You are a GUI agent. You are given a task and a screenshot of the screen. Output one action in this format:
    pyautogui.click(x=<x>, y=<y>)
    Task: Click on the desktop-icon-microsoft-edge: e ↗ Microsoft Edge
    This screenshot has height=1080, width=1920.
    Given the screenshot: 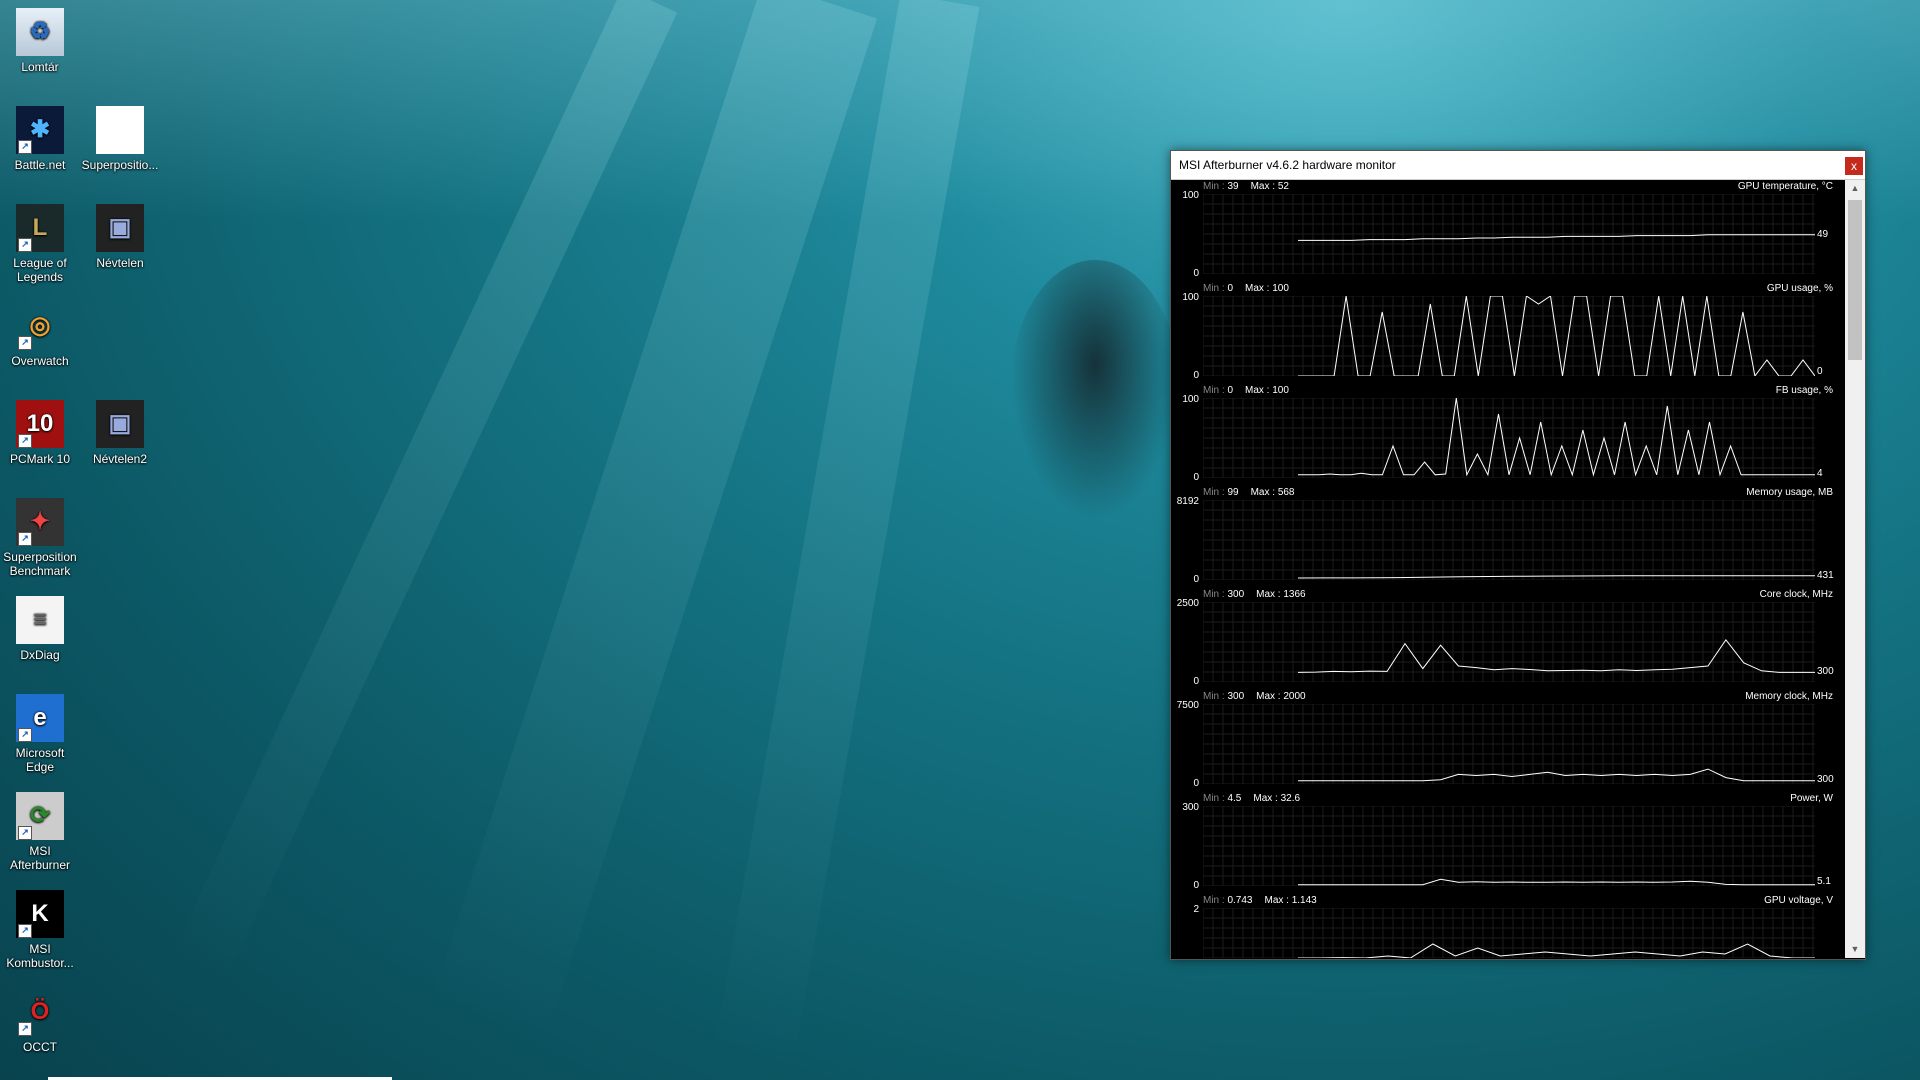 What is the action you would take?
    pyautogui.click(x=40, y=734)
    